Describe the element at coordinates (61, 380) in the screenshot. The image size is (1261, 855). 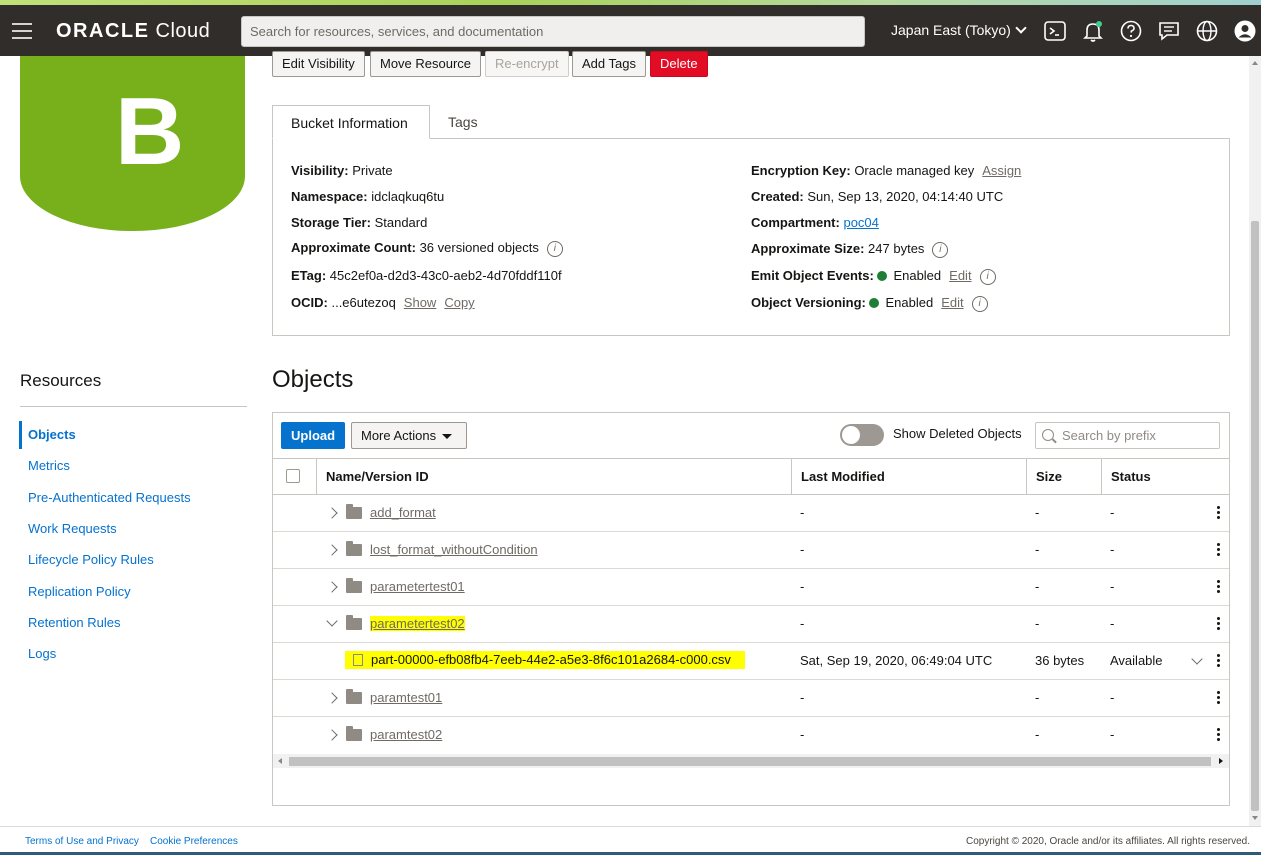
I see `resources-title: Resources` at that location.